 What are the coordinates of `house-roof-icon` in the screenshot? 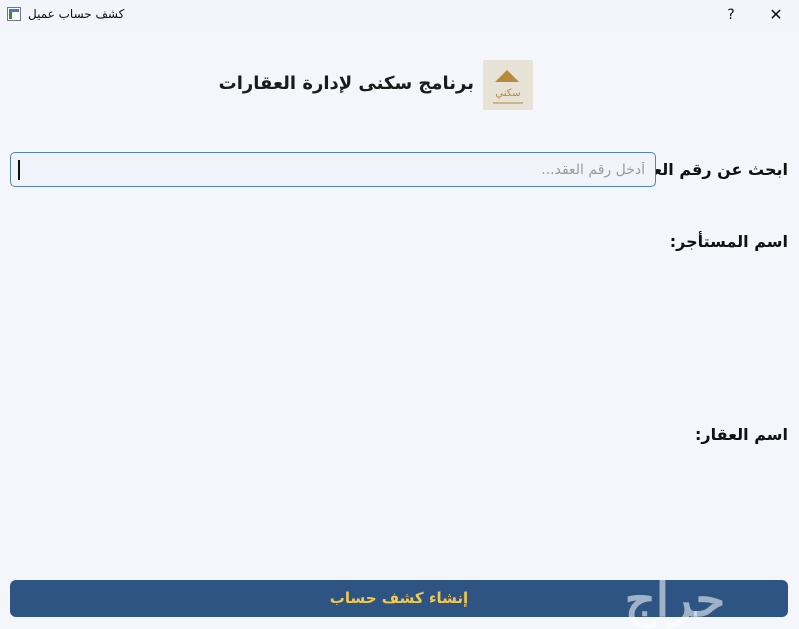 It's located at (507, 76).